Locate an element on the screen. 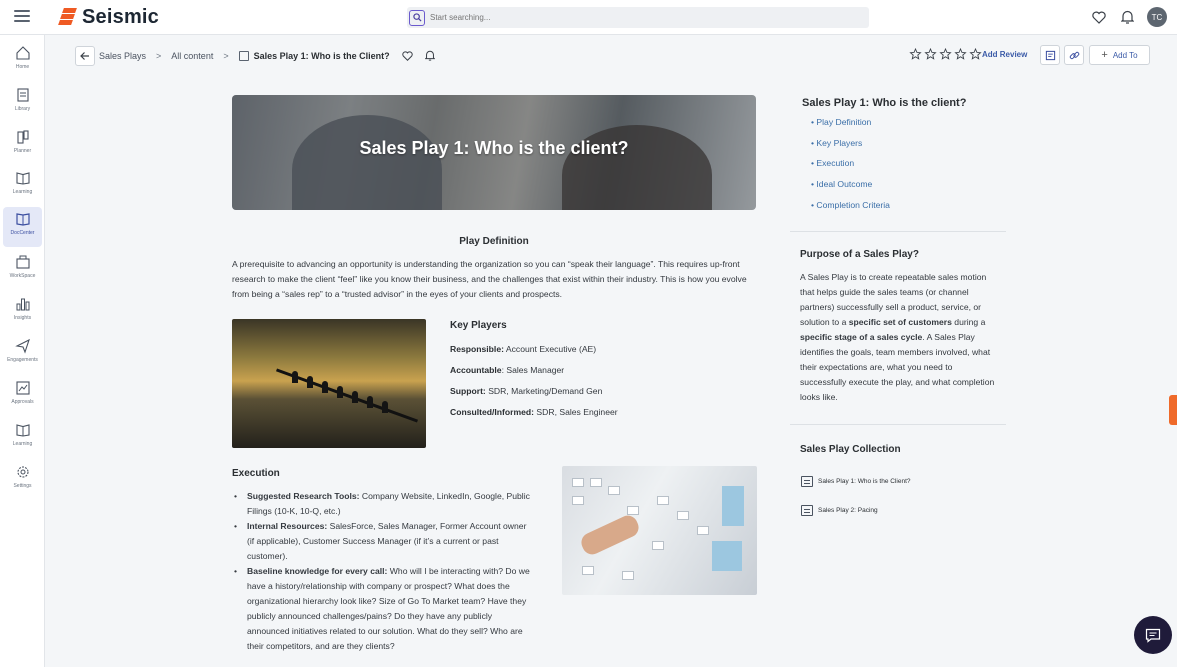 The image size is (1177, 667). sidebar-item-engagements: Engagements is located at coordinates (22, 354).